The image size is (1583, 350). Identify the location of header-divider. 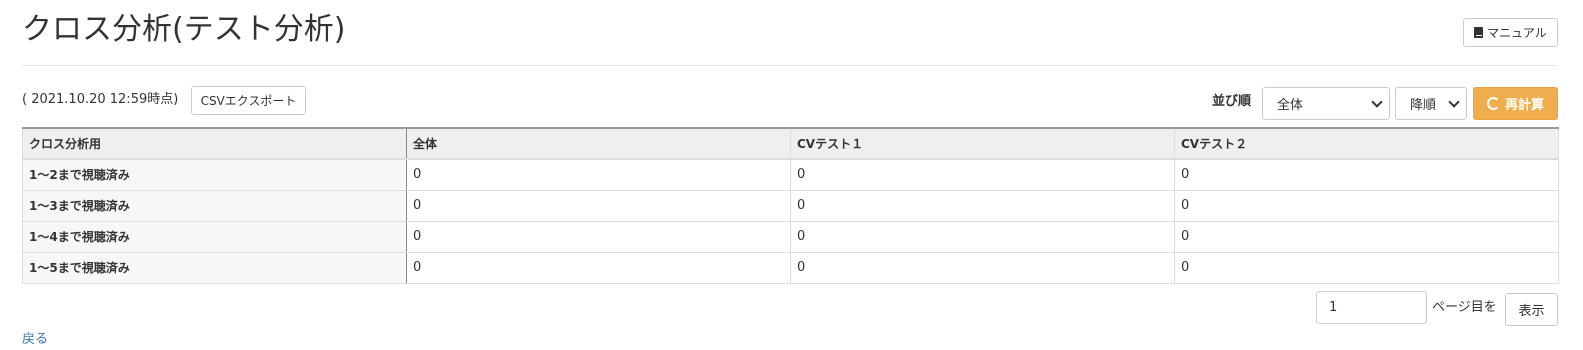
(790, 65).